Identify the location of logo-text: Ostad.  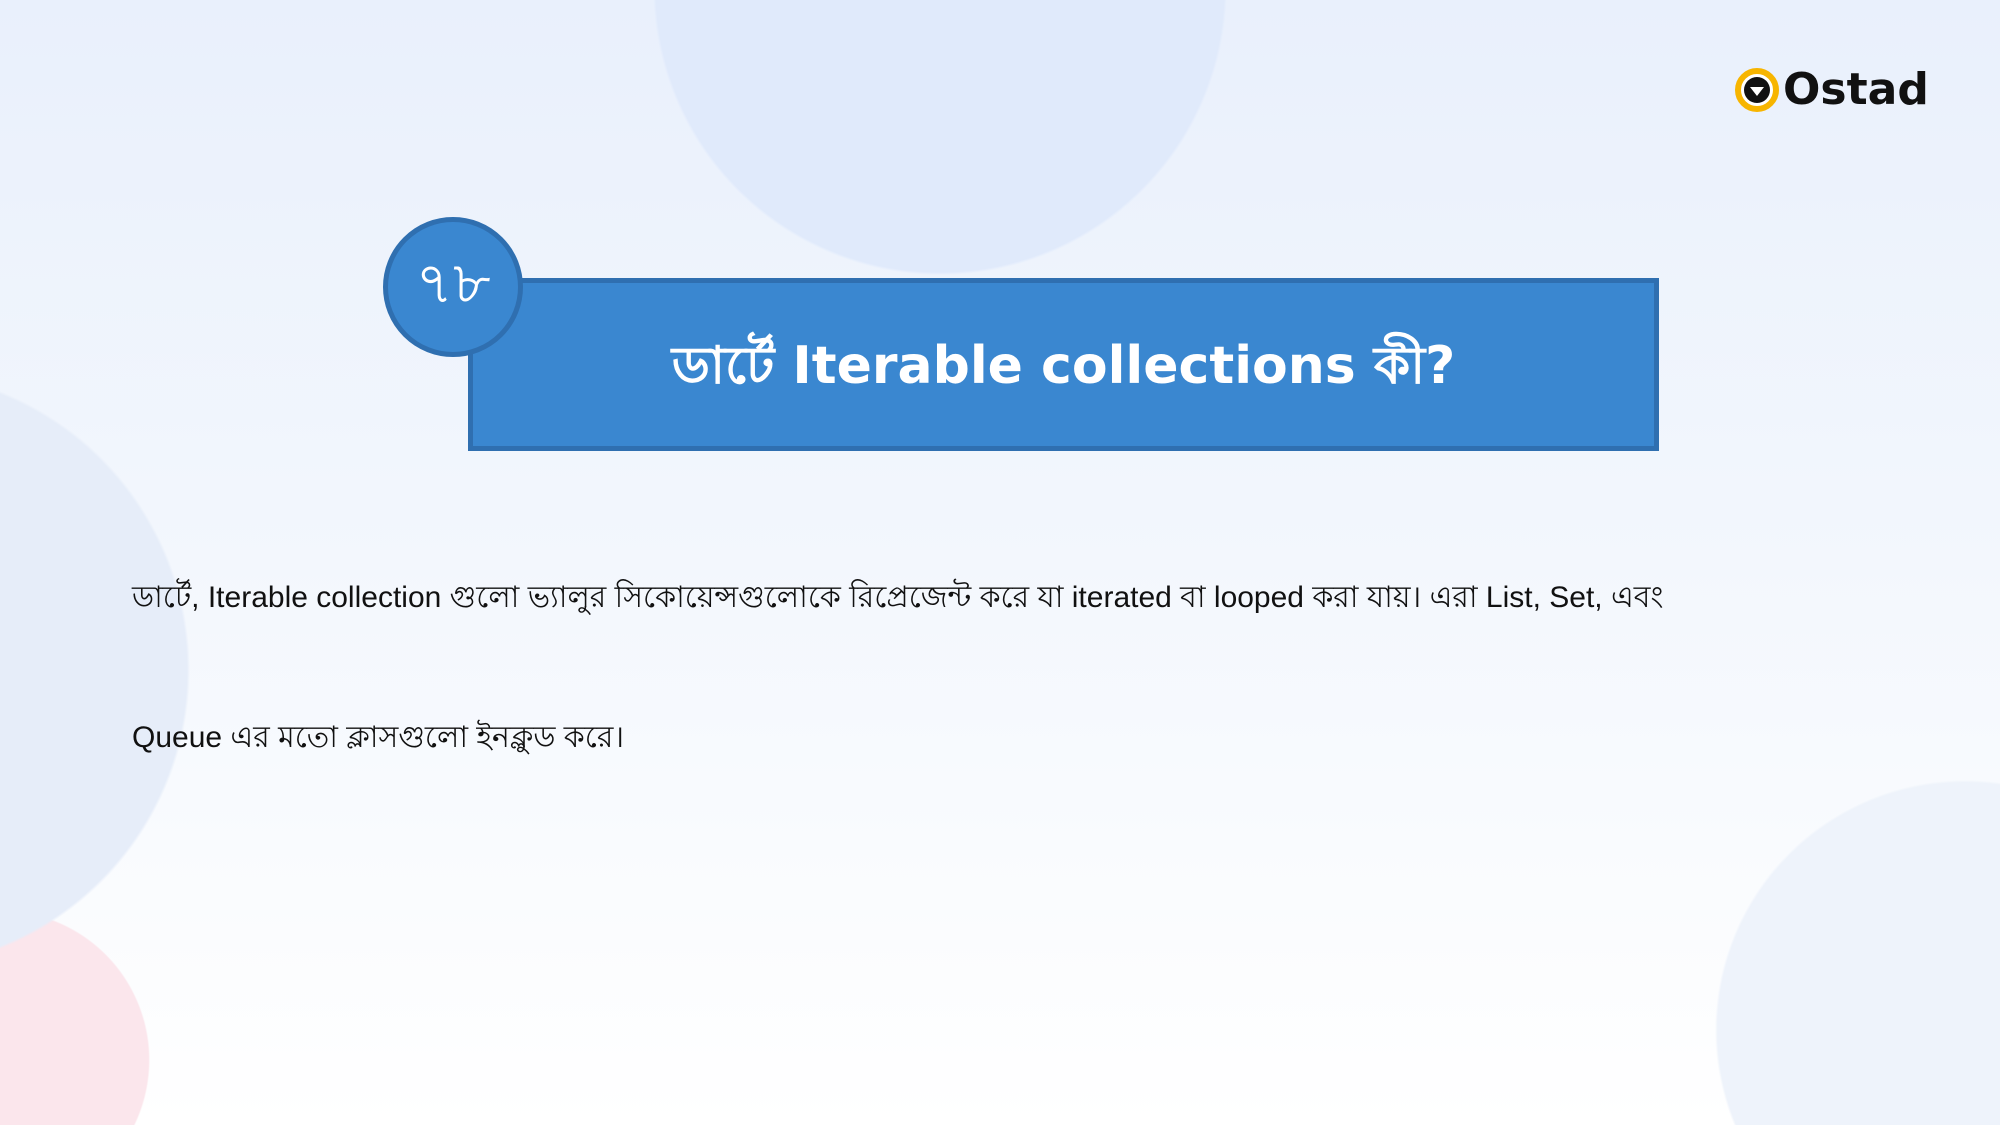
(1856, 89).